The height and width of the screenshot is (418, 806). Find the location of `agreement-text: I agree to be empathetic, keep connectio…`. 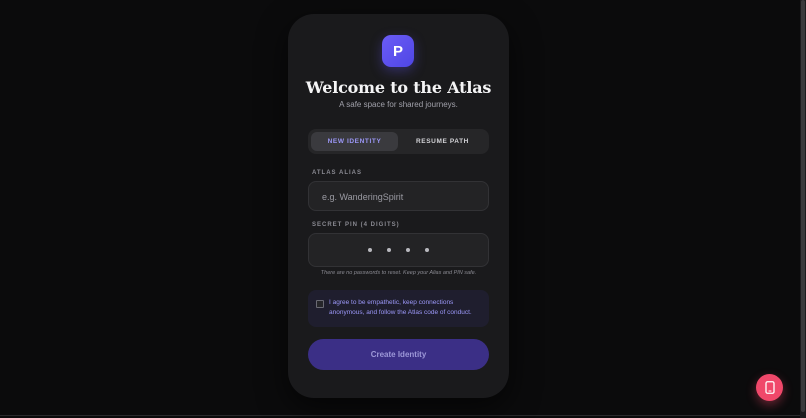

agreement-text: I agree to be empathetic, keep connectio… is located at coordinates (406, 308).